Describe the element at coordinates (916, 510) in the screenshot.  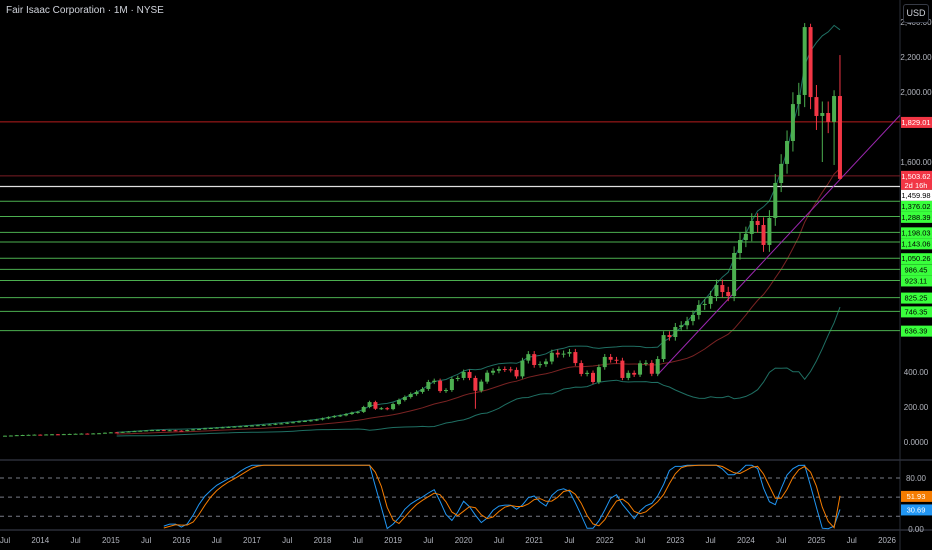
I see `stoch-k-label: 30.69` at that location.